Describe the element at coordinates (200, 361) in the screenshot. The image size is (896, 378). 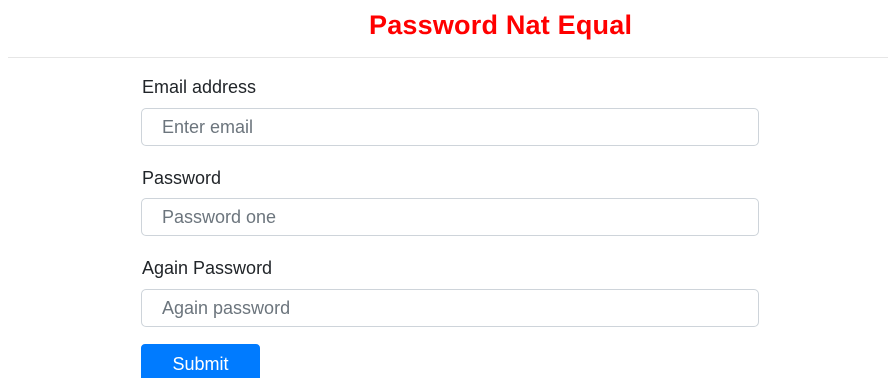
I see `submit-button: Submit` at that location.